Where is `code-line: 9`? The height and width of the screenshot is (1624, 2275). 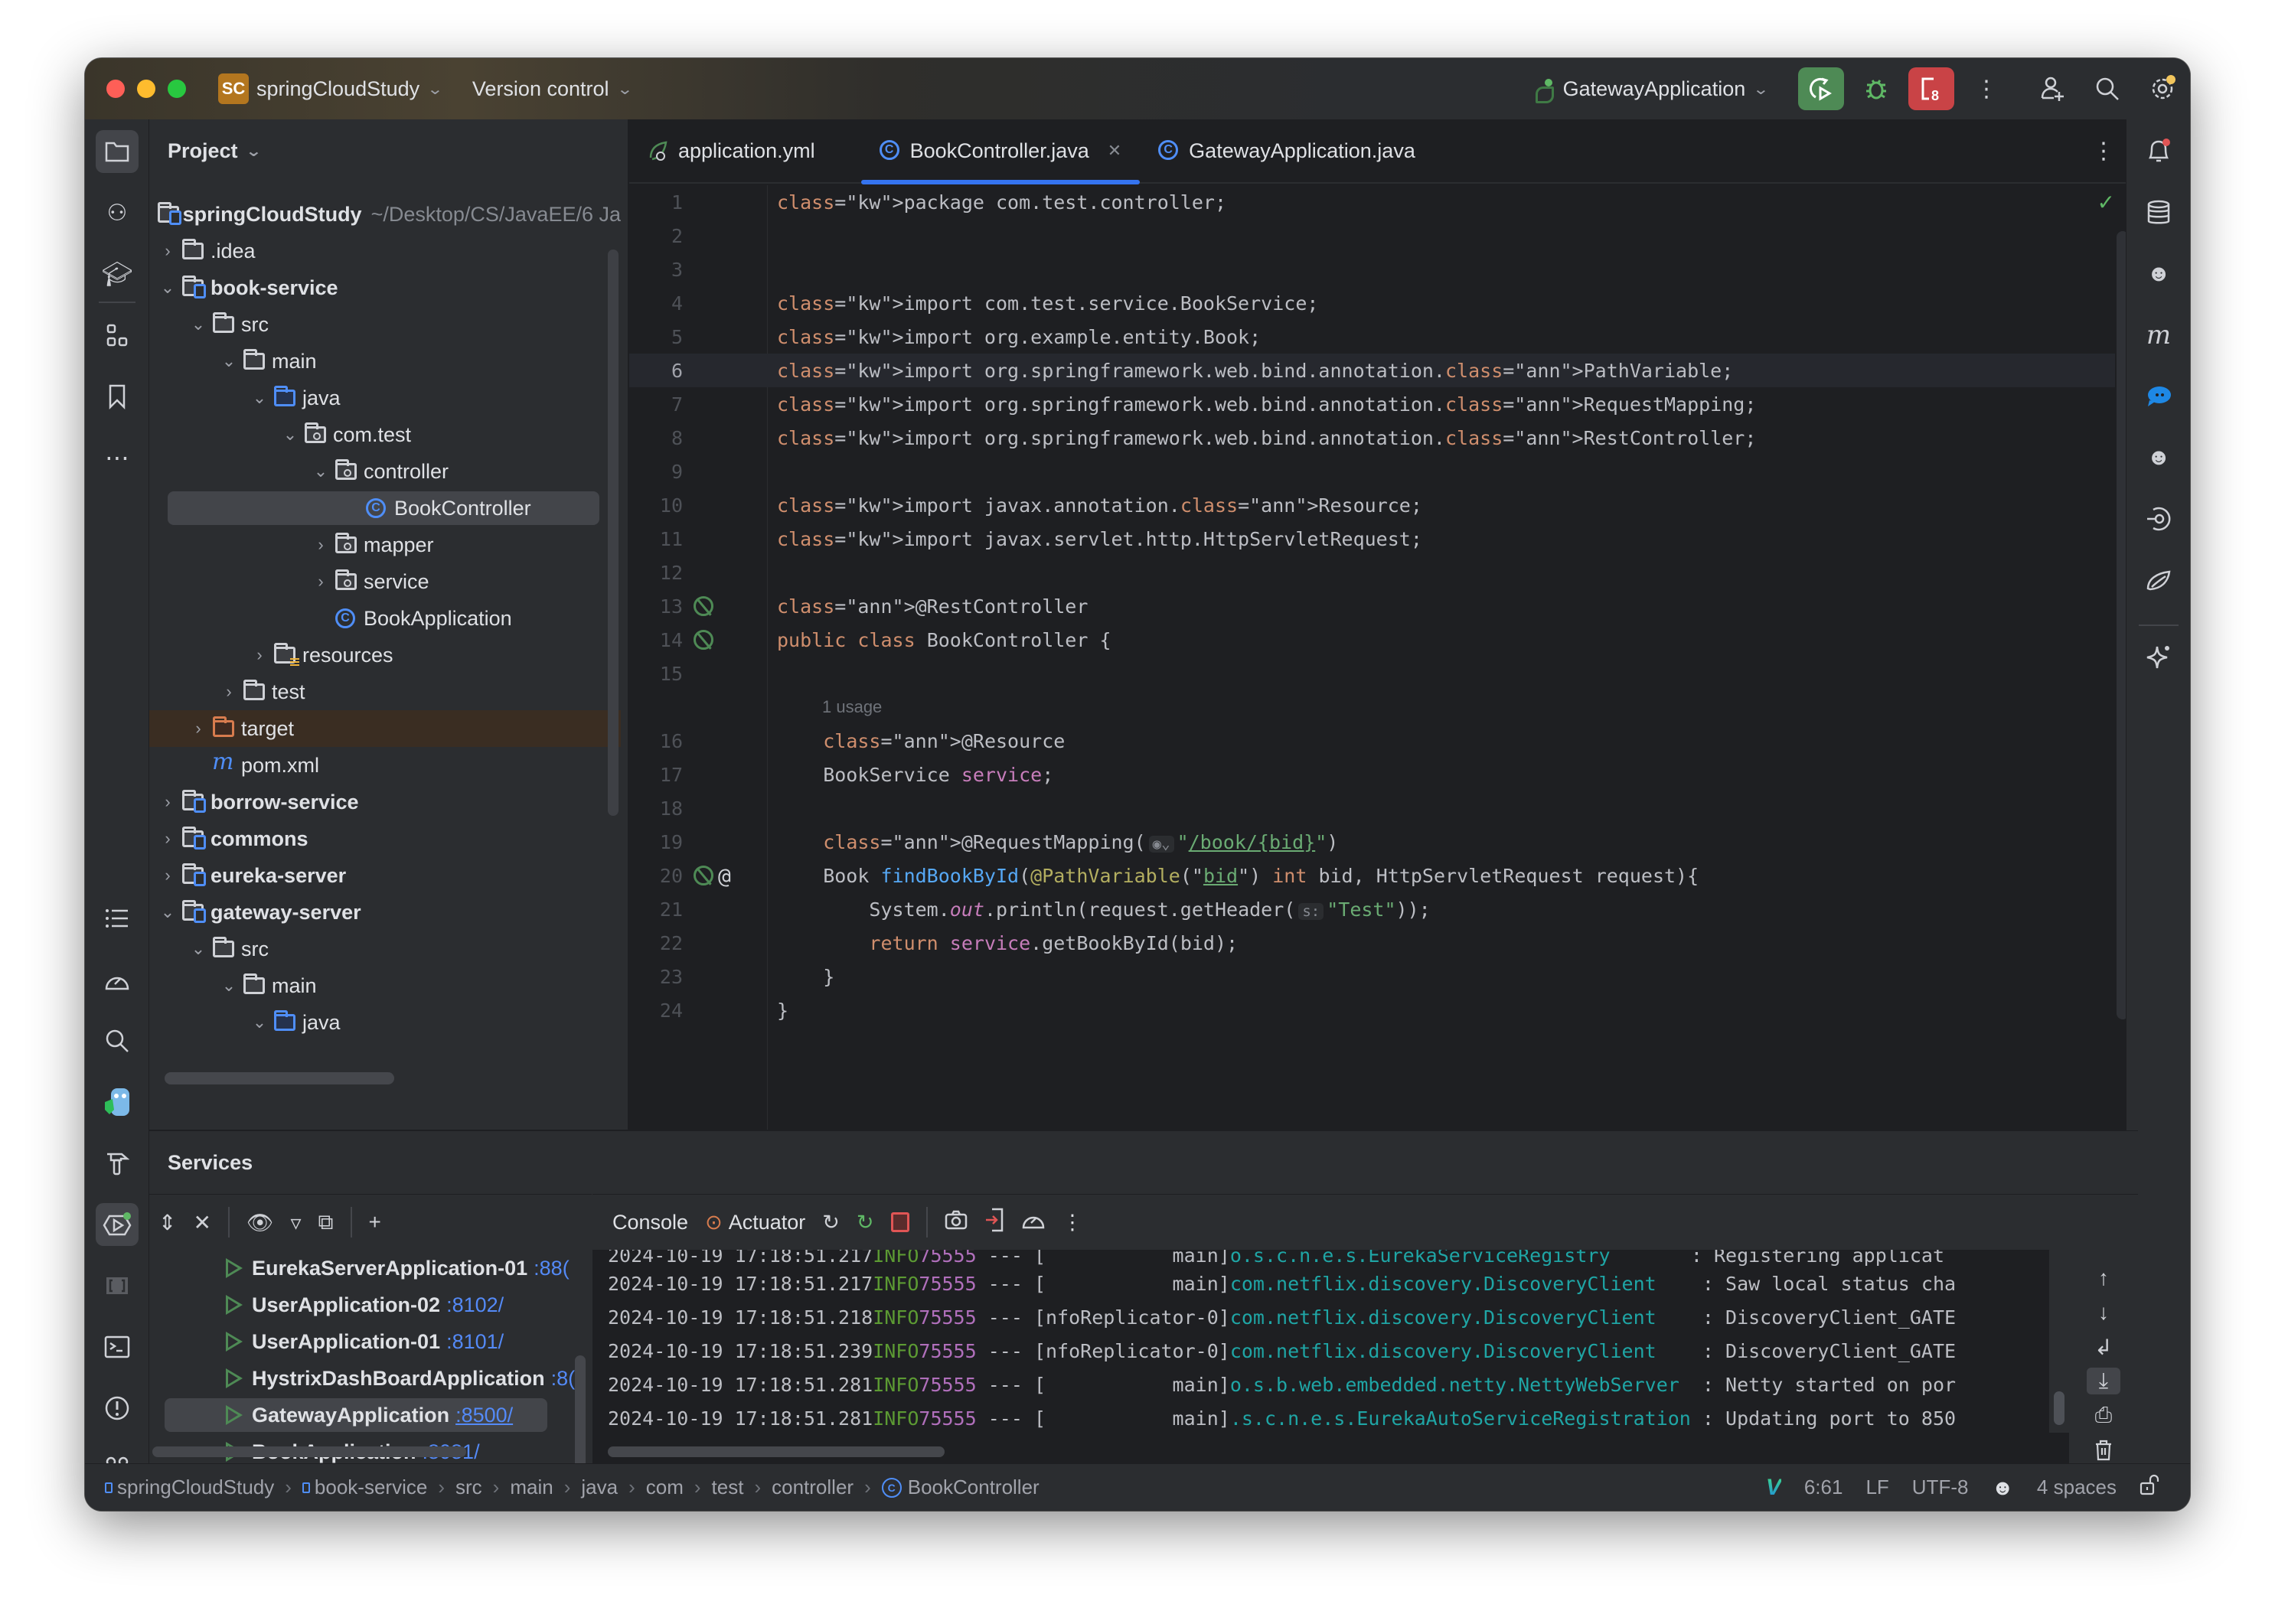
code-line: 9 is located at coordinates (1372, 472).